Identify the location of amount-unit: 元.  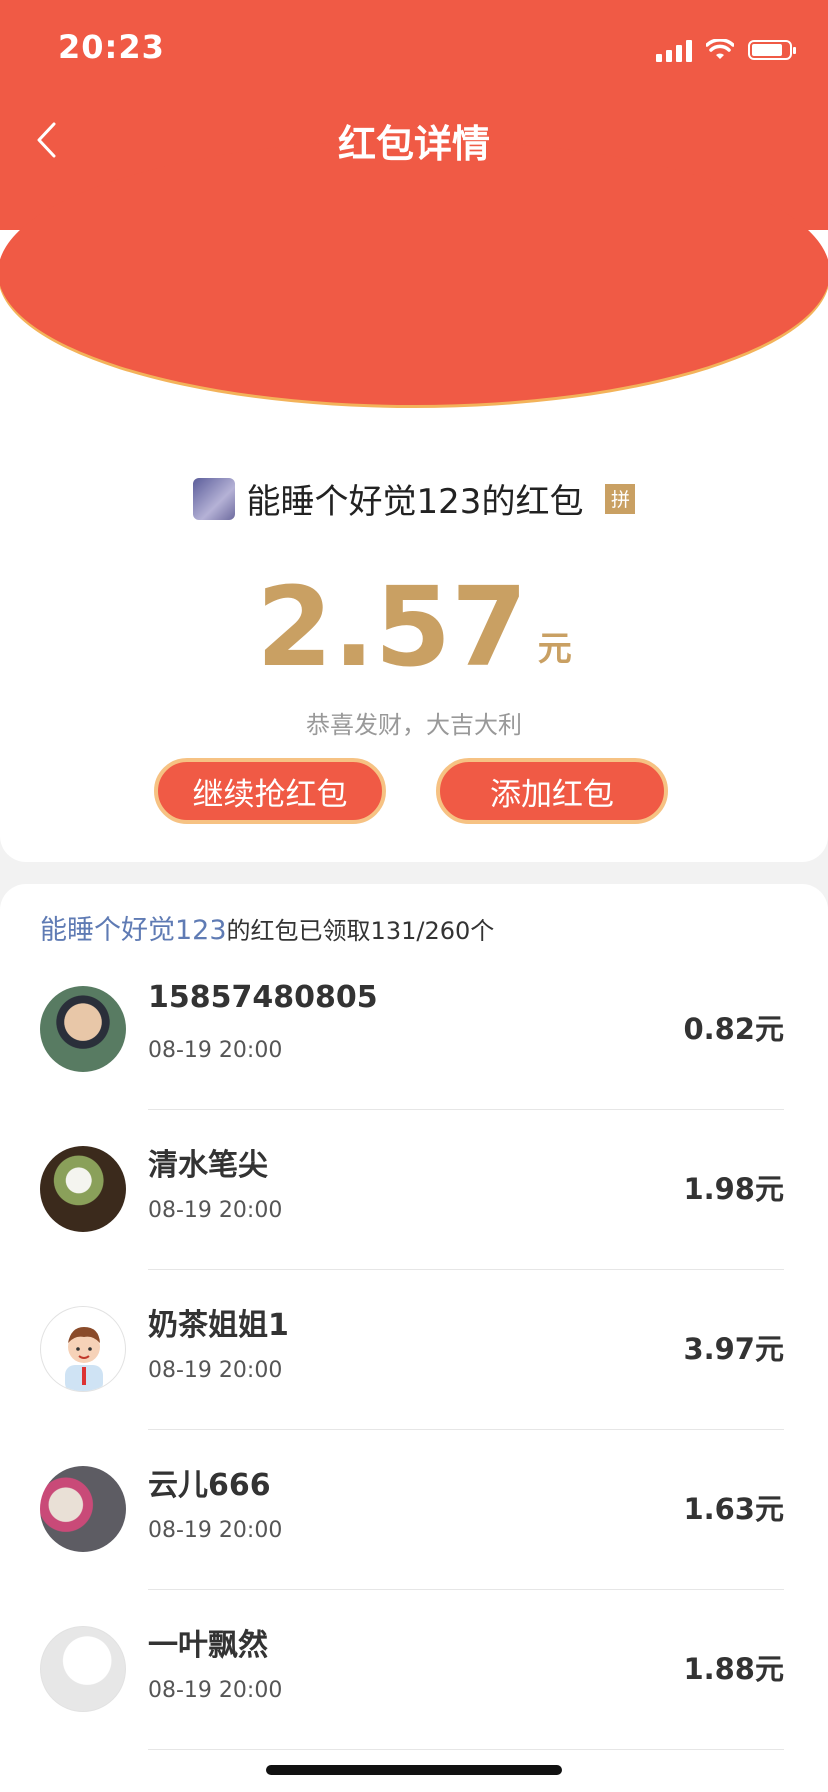
(554, 649).